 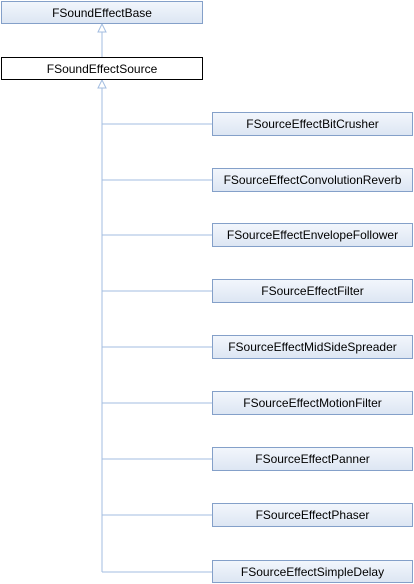 What do you see at coordinates (312, 515) in the screenshot?
I see `class-node-phaser: FSourceEffectPhaser` at bounding box center [312, 515].